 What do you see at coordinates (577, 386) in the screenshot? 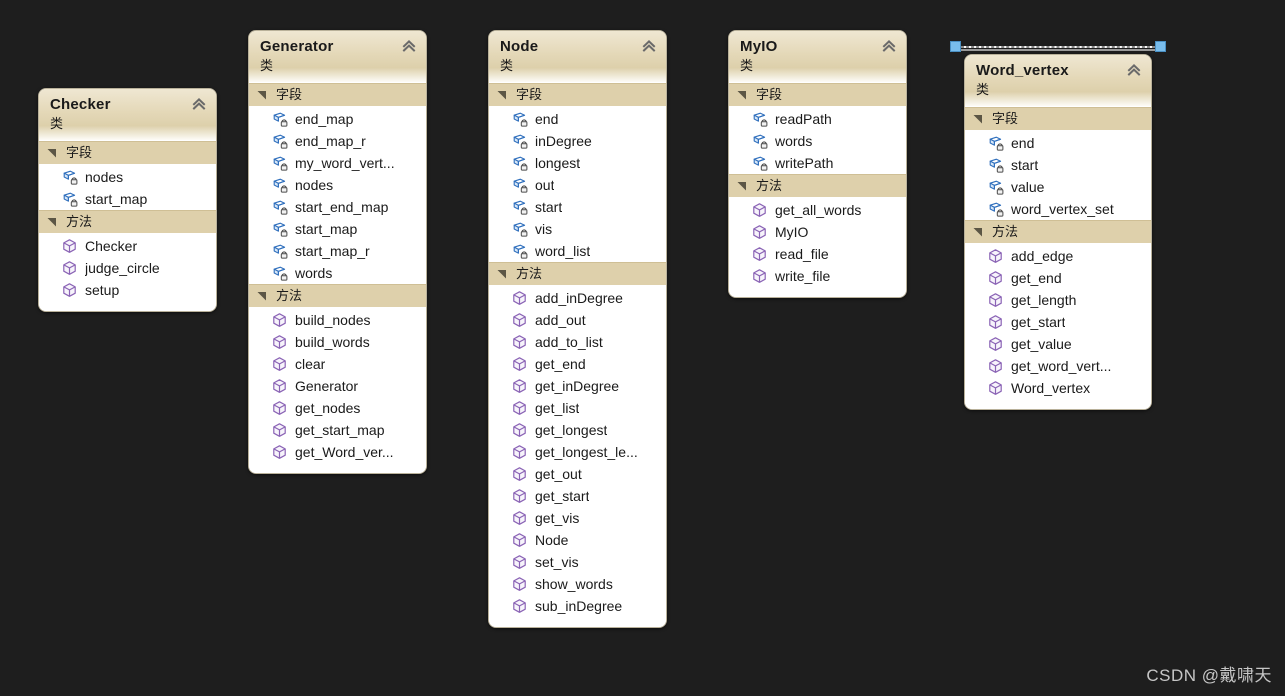
I see `member-row: get_inDegree` at bounding box center [577, 386].